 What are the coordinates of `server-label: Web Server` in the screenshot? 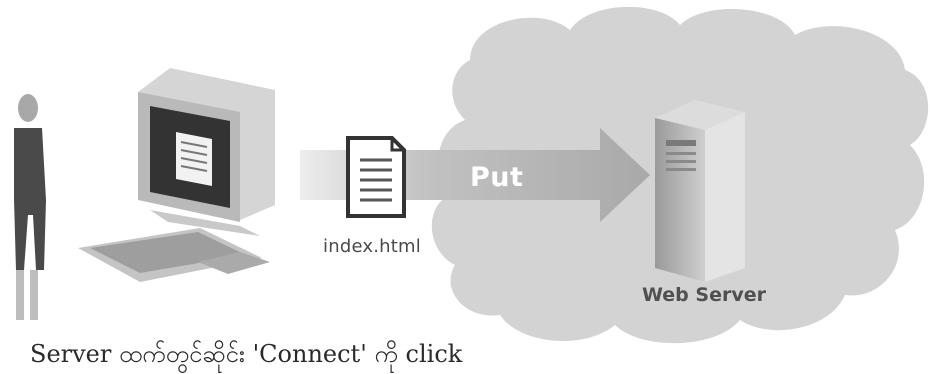 It's located at (704, 295).